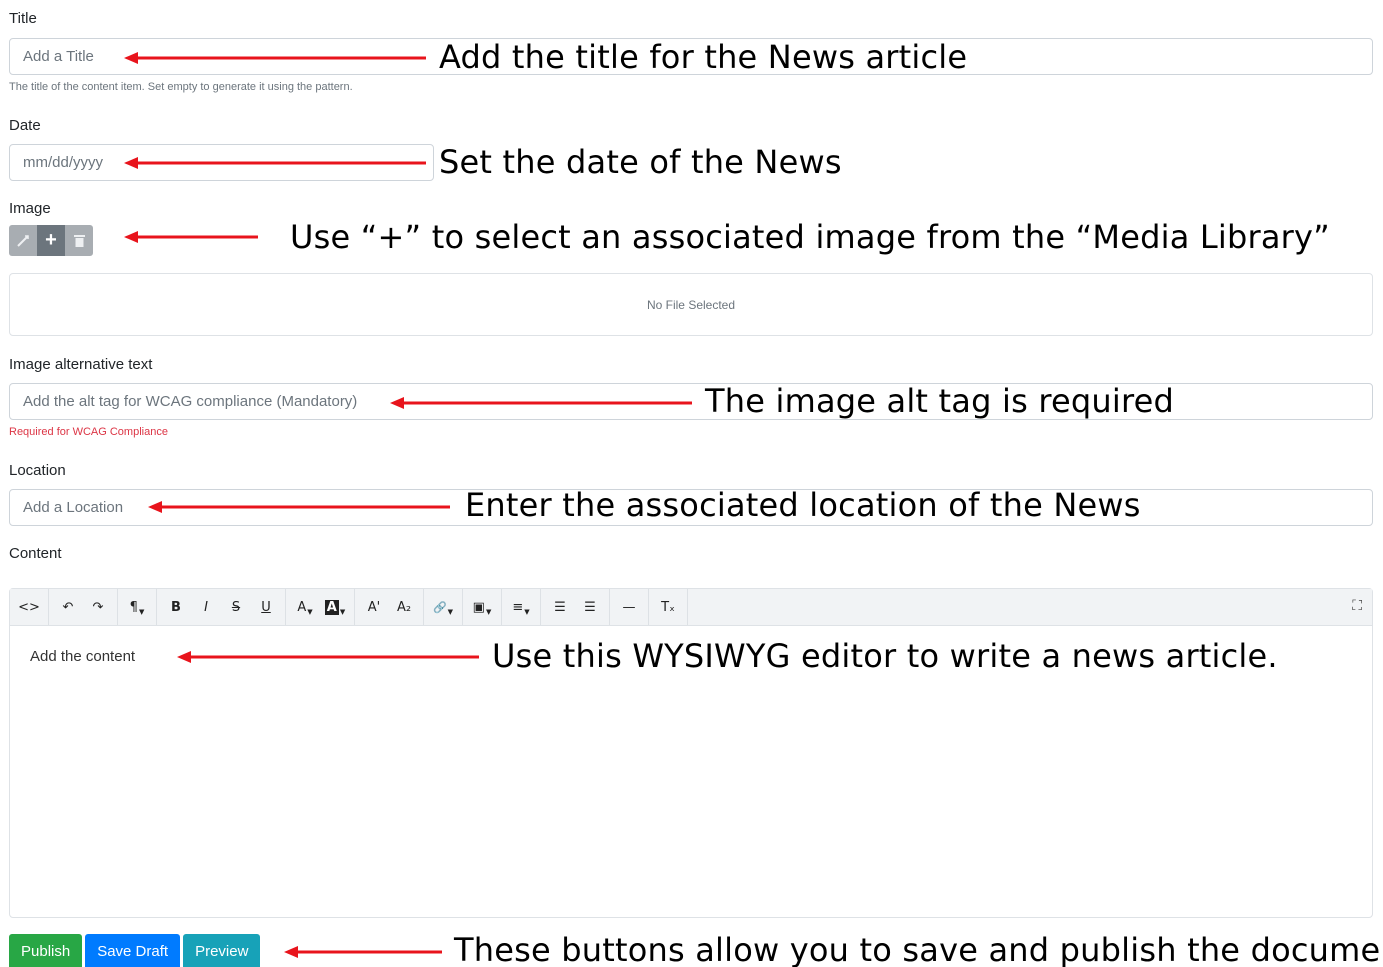  I want to click on underline-icon: U, so click(266, 607).